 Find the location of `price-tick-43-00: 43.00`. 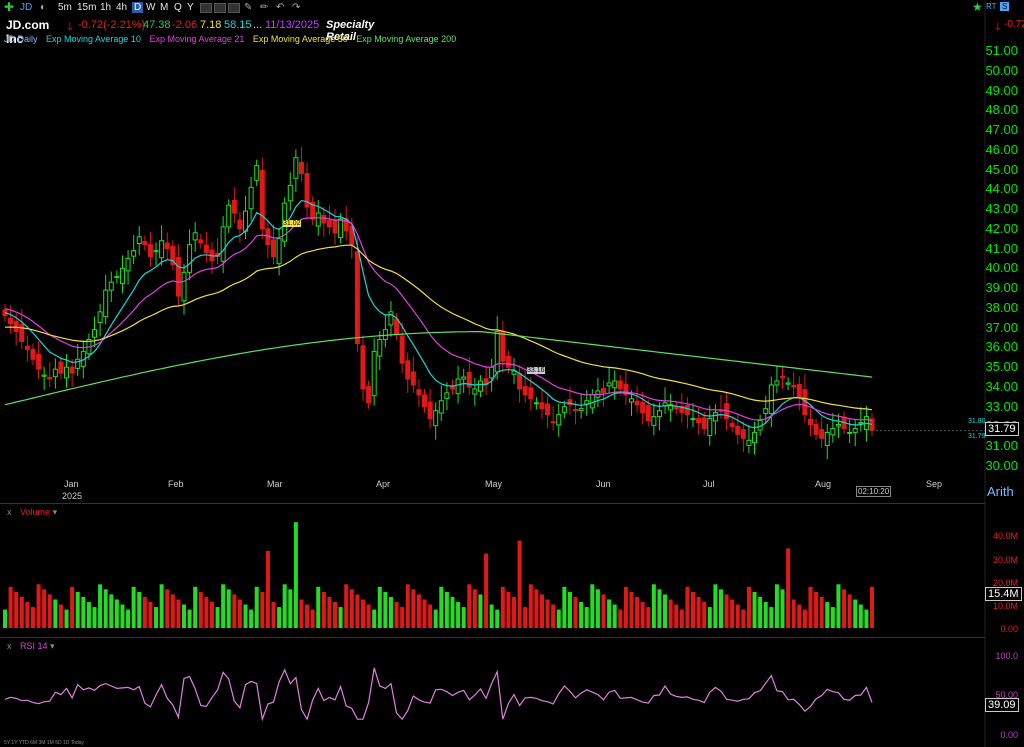

price-tick-43-00: 43.00 is located at coordinates (1001, 209).